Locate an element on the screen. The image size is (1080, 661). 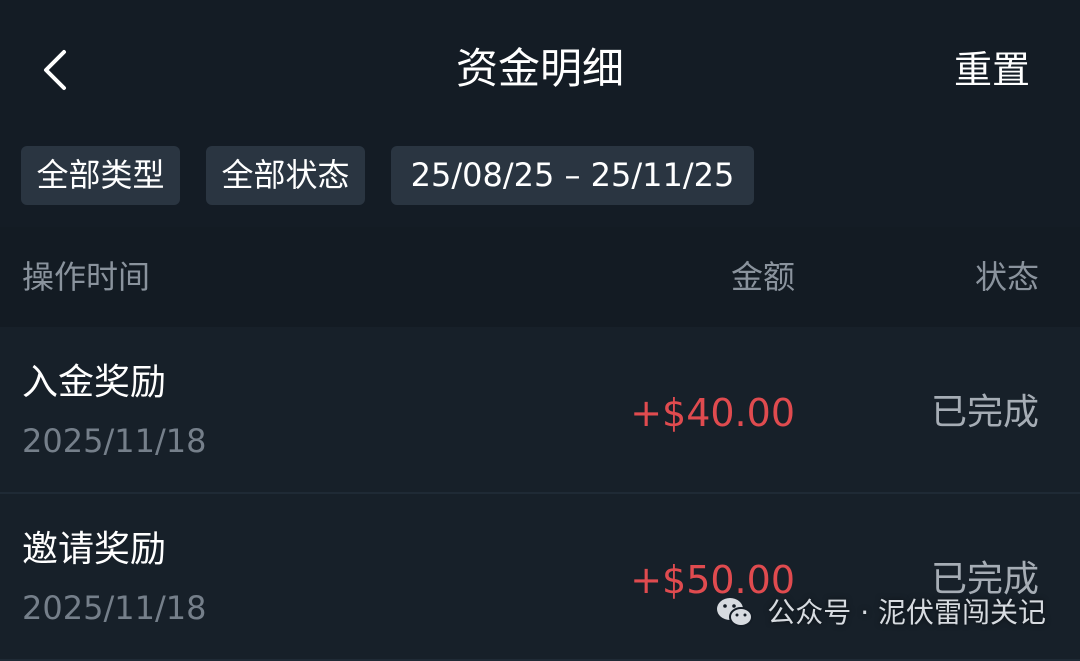
transaction-status: 已完成 is located at coordinates (984, 412).